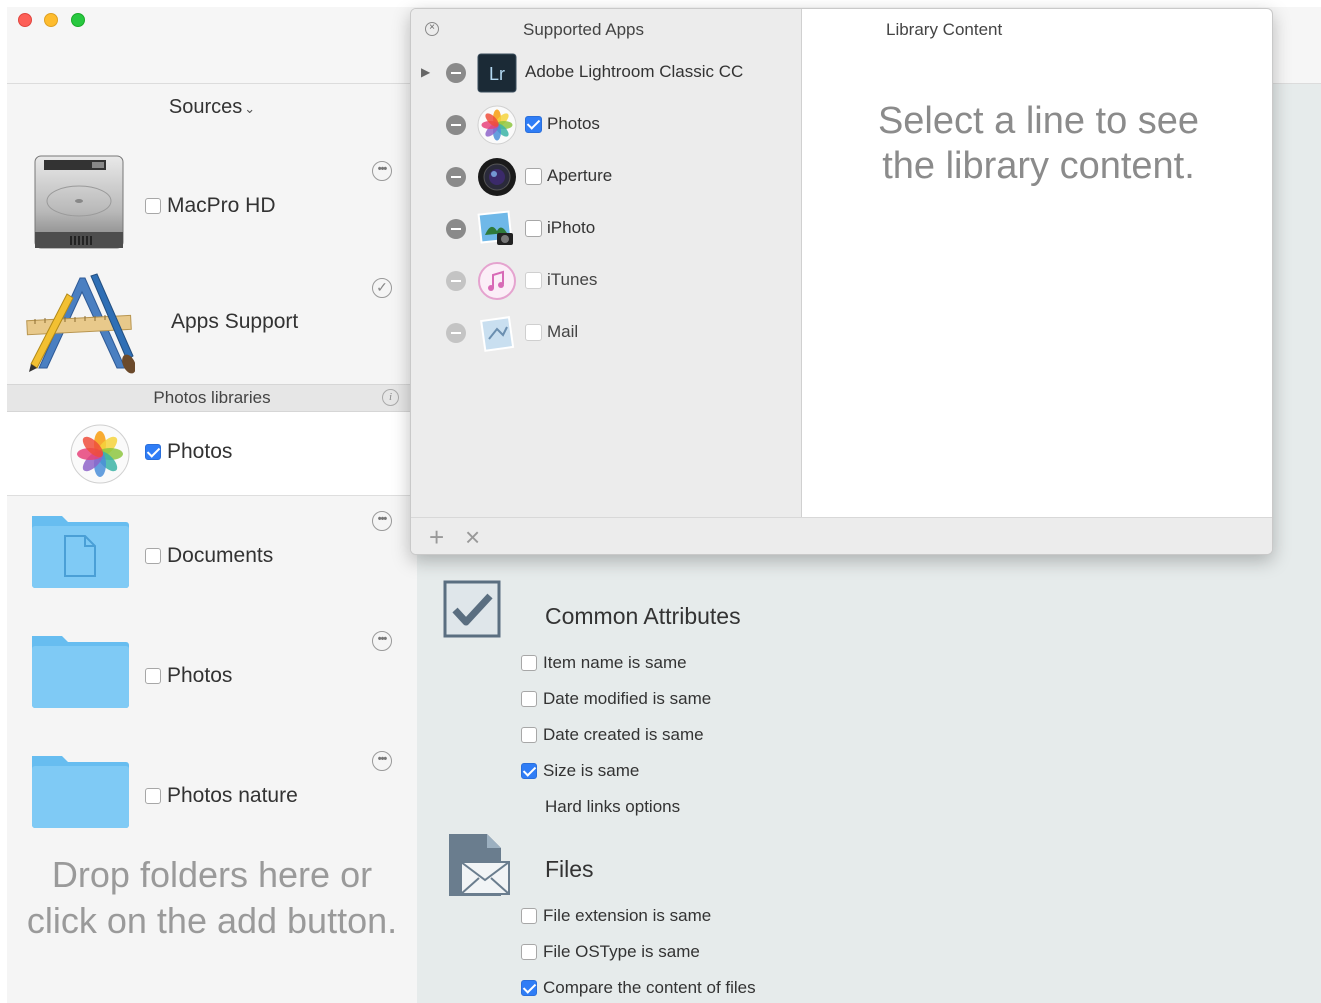 This screenshot has width=1321, height=1003. What do you see at coordinates (944, 29) in the screenshot?
I see `library-content-title: Library Content` at bounding box center [944, 29].